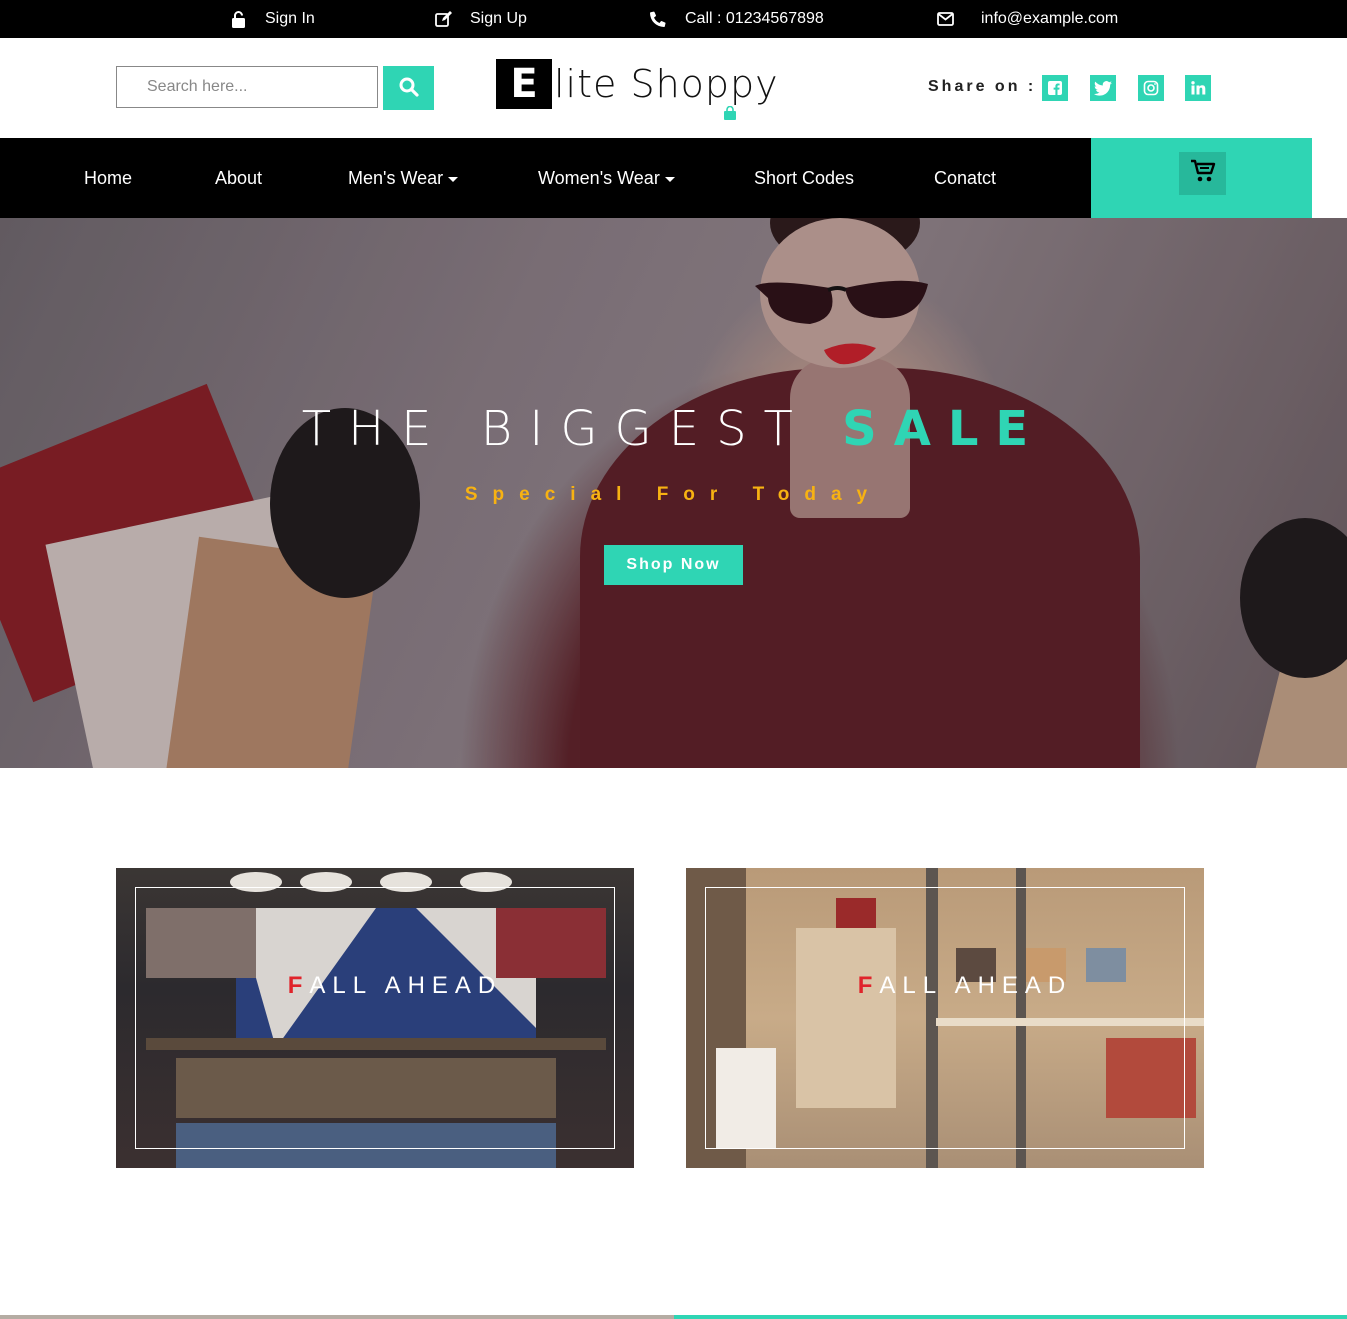 The height and width of the screenshot is (1319, 1347). I want to click on phone-icon, so click(658, 19).